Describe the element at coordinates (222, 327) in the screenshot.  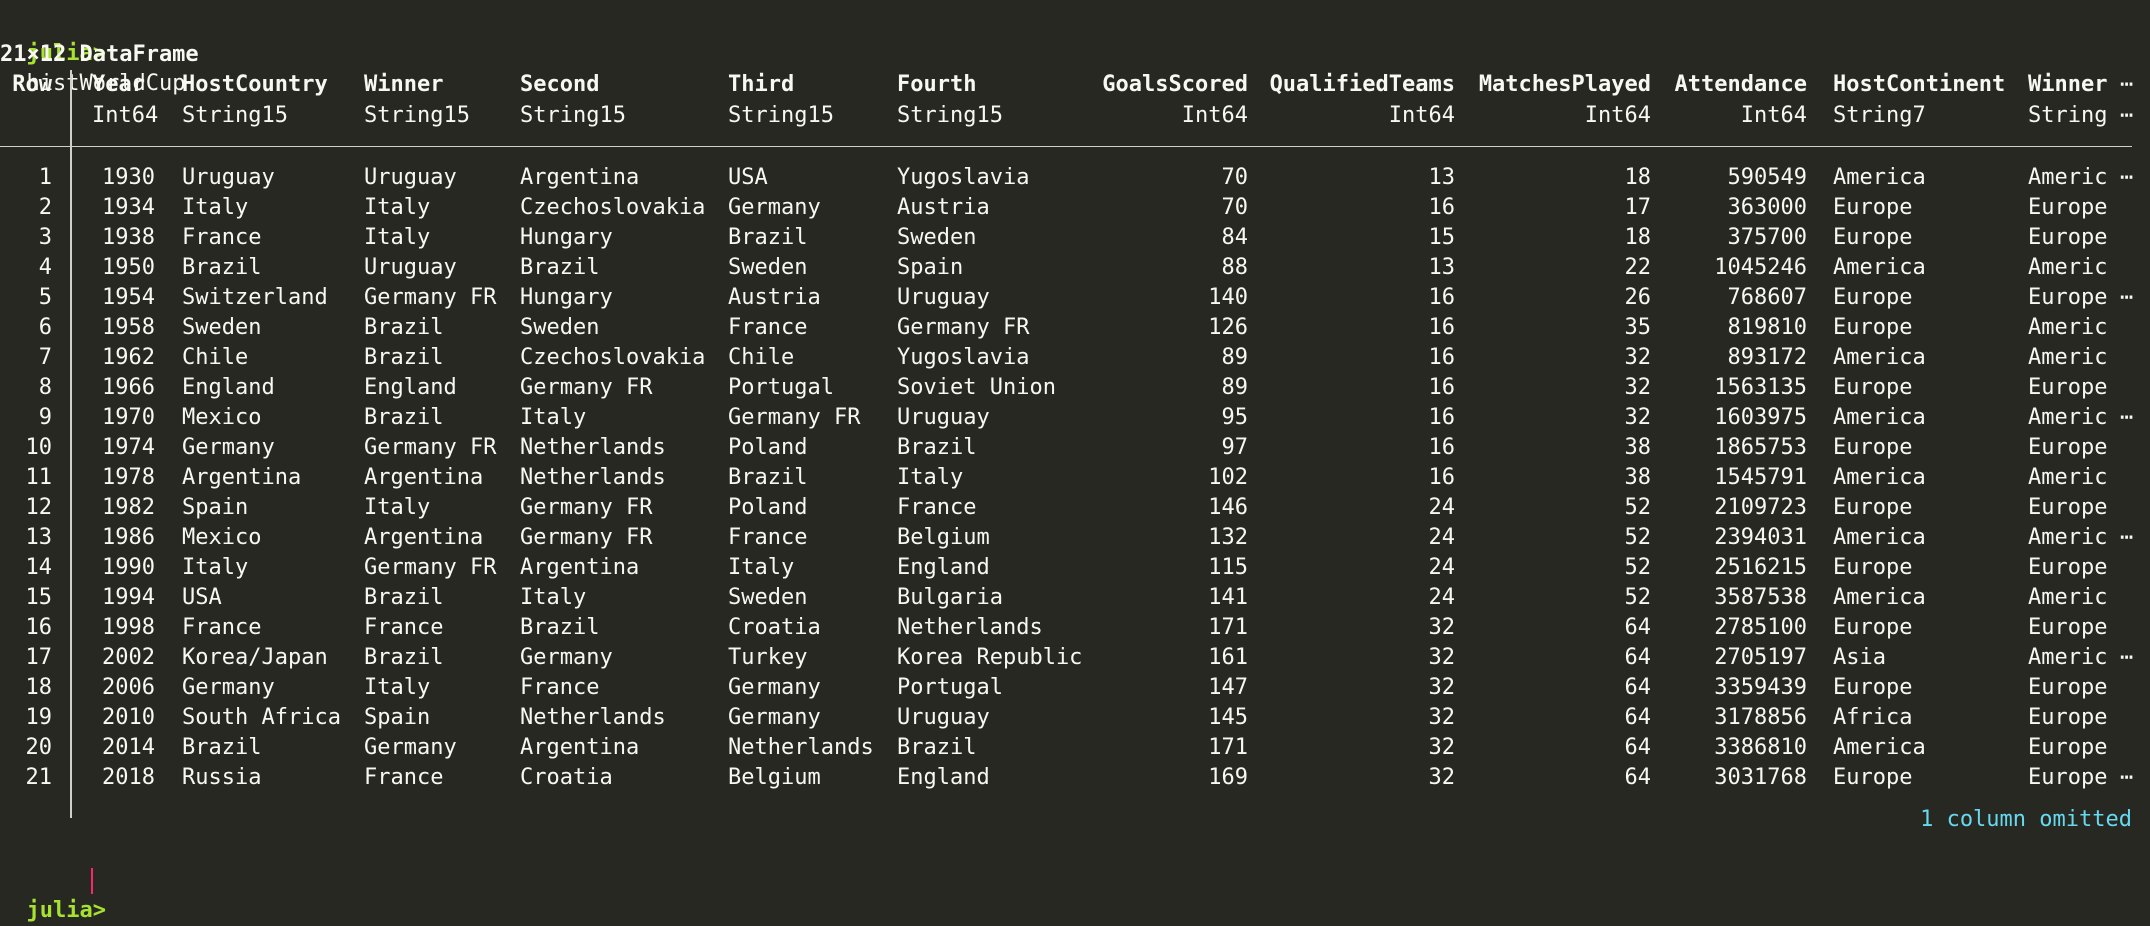
I see `cell-hostcountry: Sweden` at that location.